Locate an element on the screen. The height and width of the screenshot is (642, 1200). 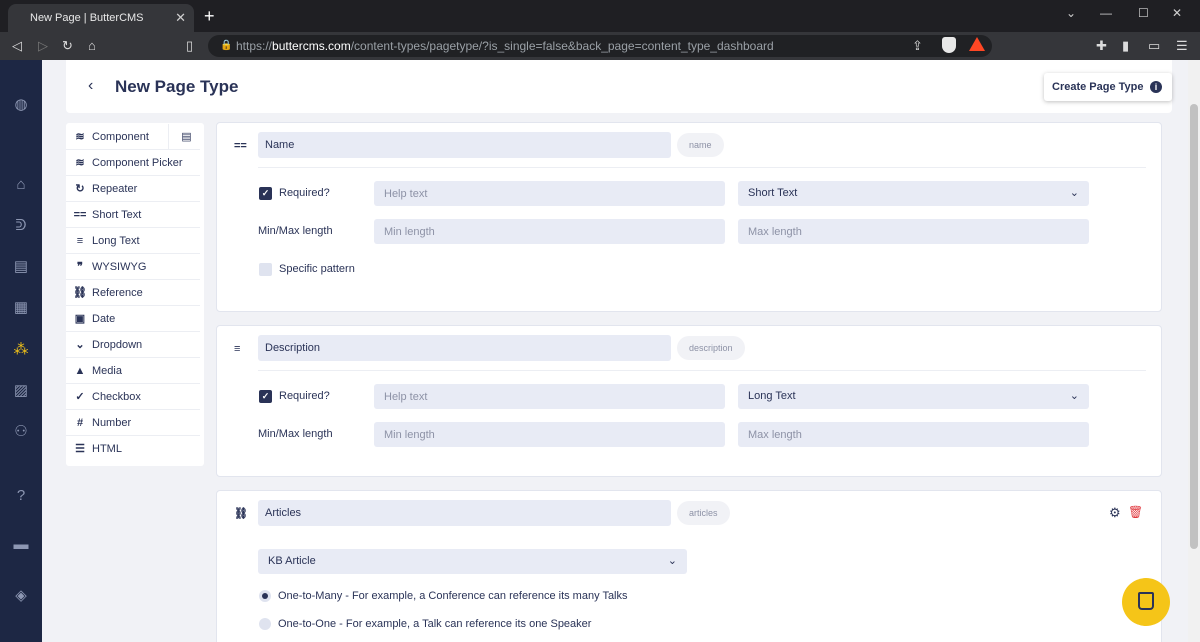
bookmark-icon: ▯ is located at coordinates (189, 46).